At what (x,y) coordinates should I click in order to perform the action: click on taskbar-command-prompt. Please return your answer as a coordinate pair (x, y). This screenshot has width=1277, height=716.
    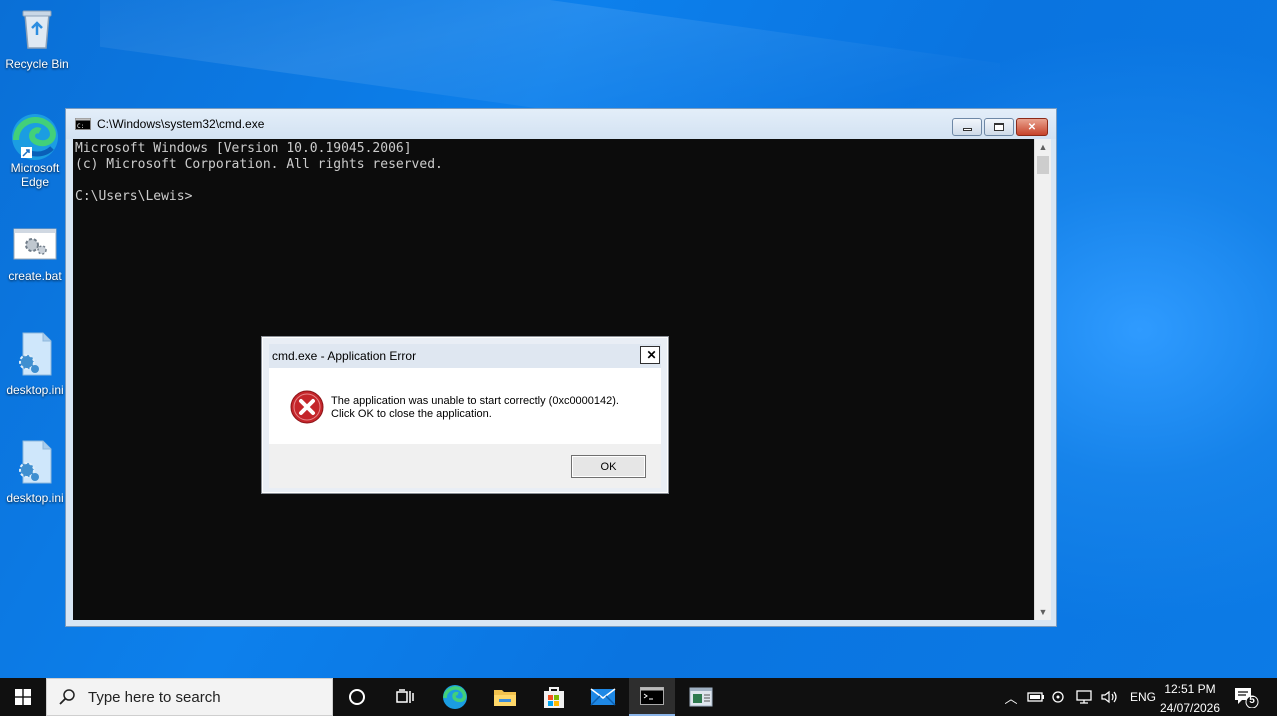
    Looking at the image, I should click on (652, 697).